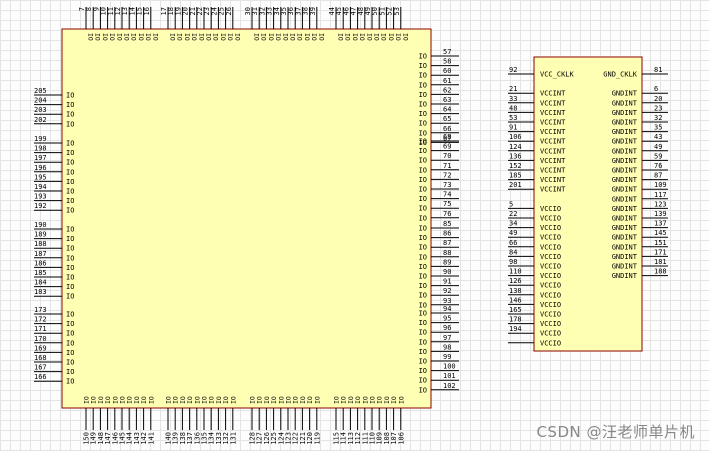 This screenshot has height=451, width=709. Describe the element at coordinates (40, 225) in the screenshot. I see `pin-number: 190` at that location.